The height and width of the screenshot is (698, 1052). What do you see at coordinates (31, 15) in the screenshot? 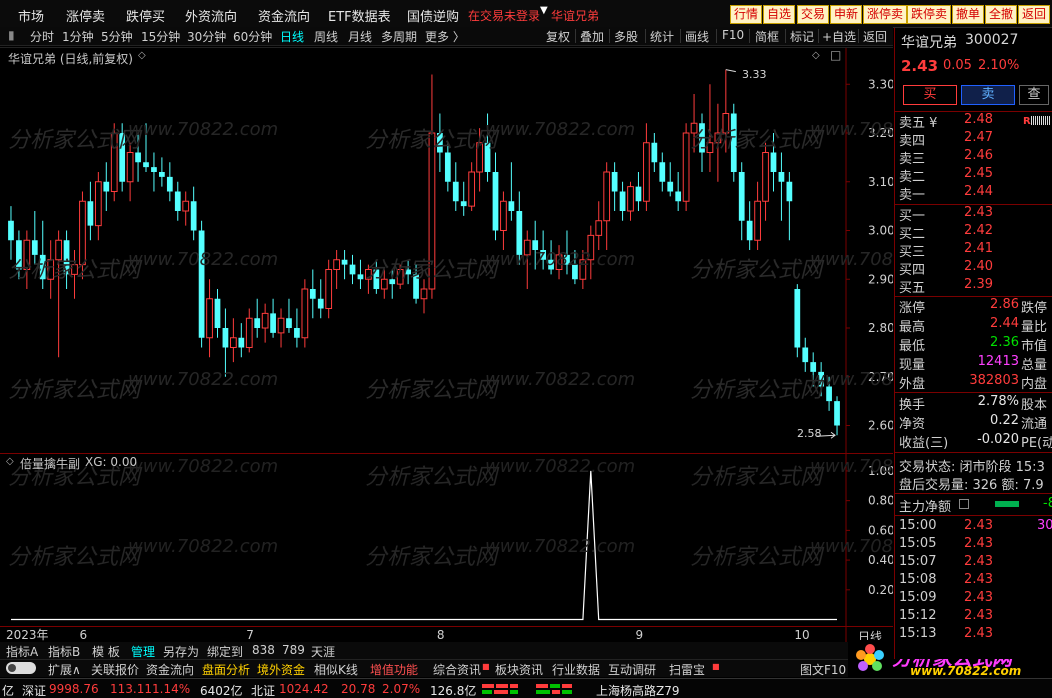
I see `menu-market: 市场` at bounding box center [31, 15].